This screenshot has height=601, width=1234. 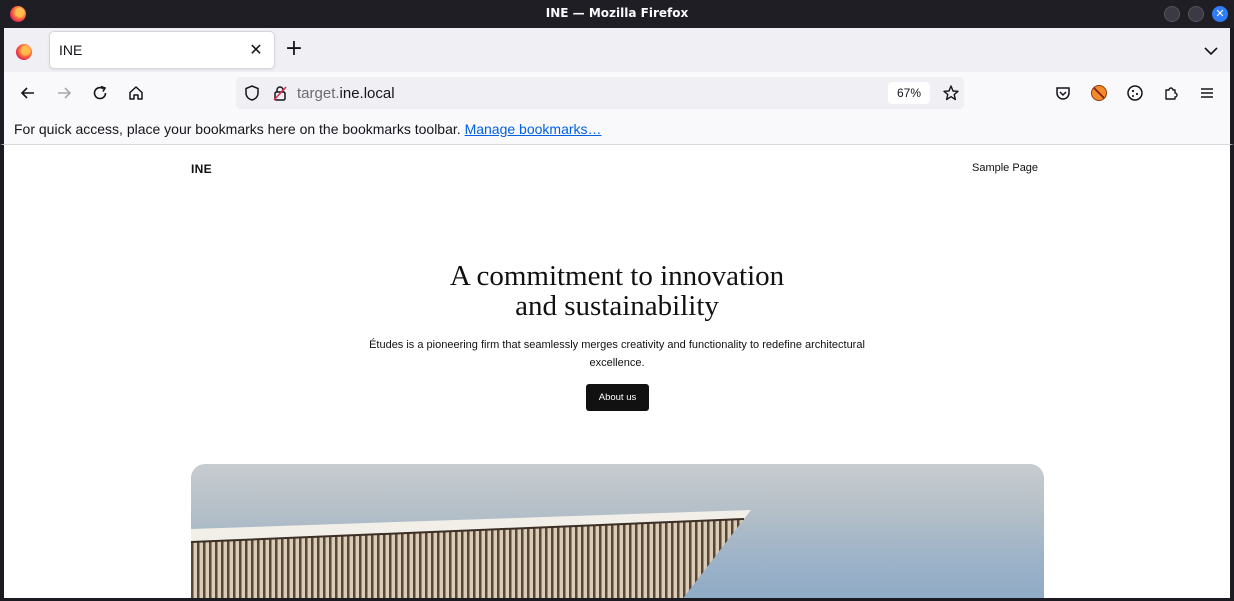 I want to click on new-tab-button: +, so click(x=294, y=50).